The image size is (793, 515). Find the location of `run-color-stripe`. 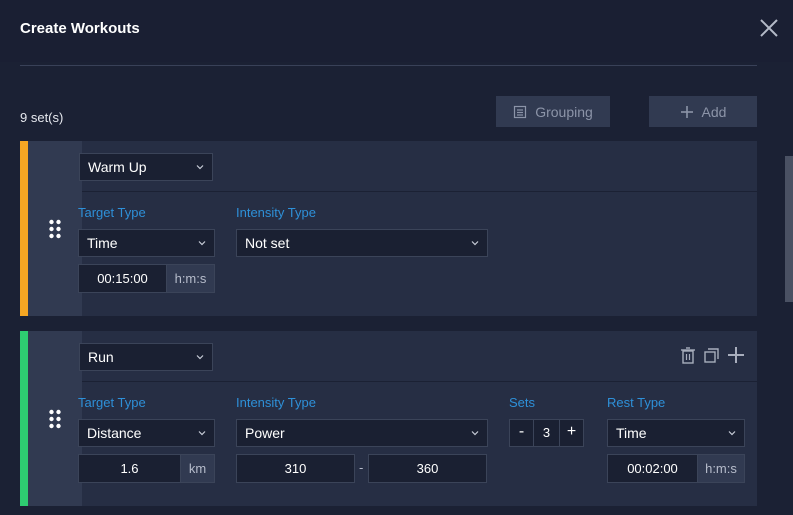

run-color-stripe is located at coordinates (24, 418).